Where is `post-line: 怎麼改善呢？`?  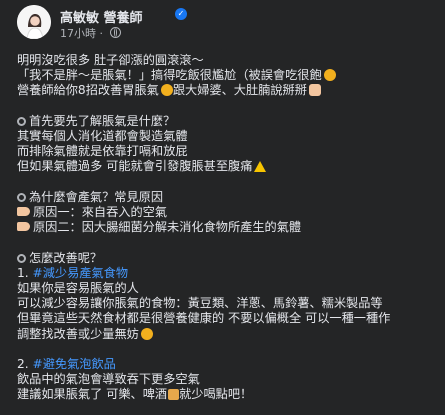
post-line: 怎麼改善呢？ is located at coordinates (229, 258).